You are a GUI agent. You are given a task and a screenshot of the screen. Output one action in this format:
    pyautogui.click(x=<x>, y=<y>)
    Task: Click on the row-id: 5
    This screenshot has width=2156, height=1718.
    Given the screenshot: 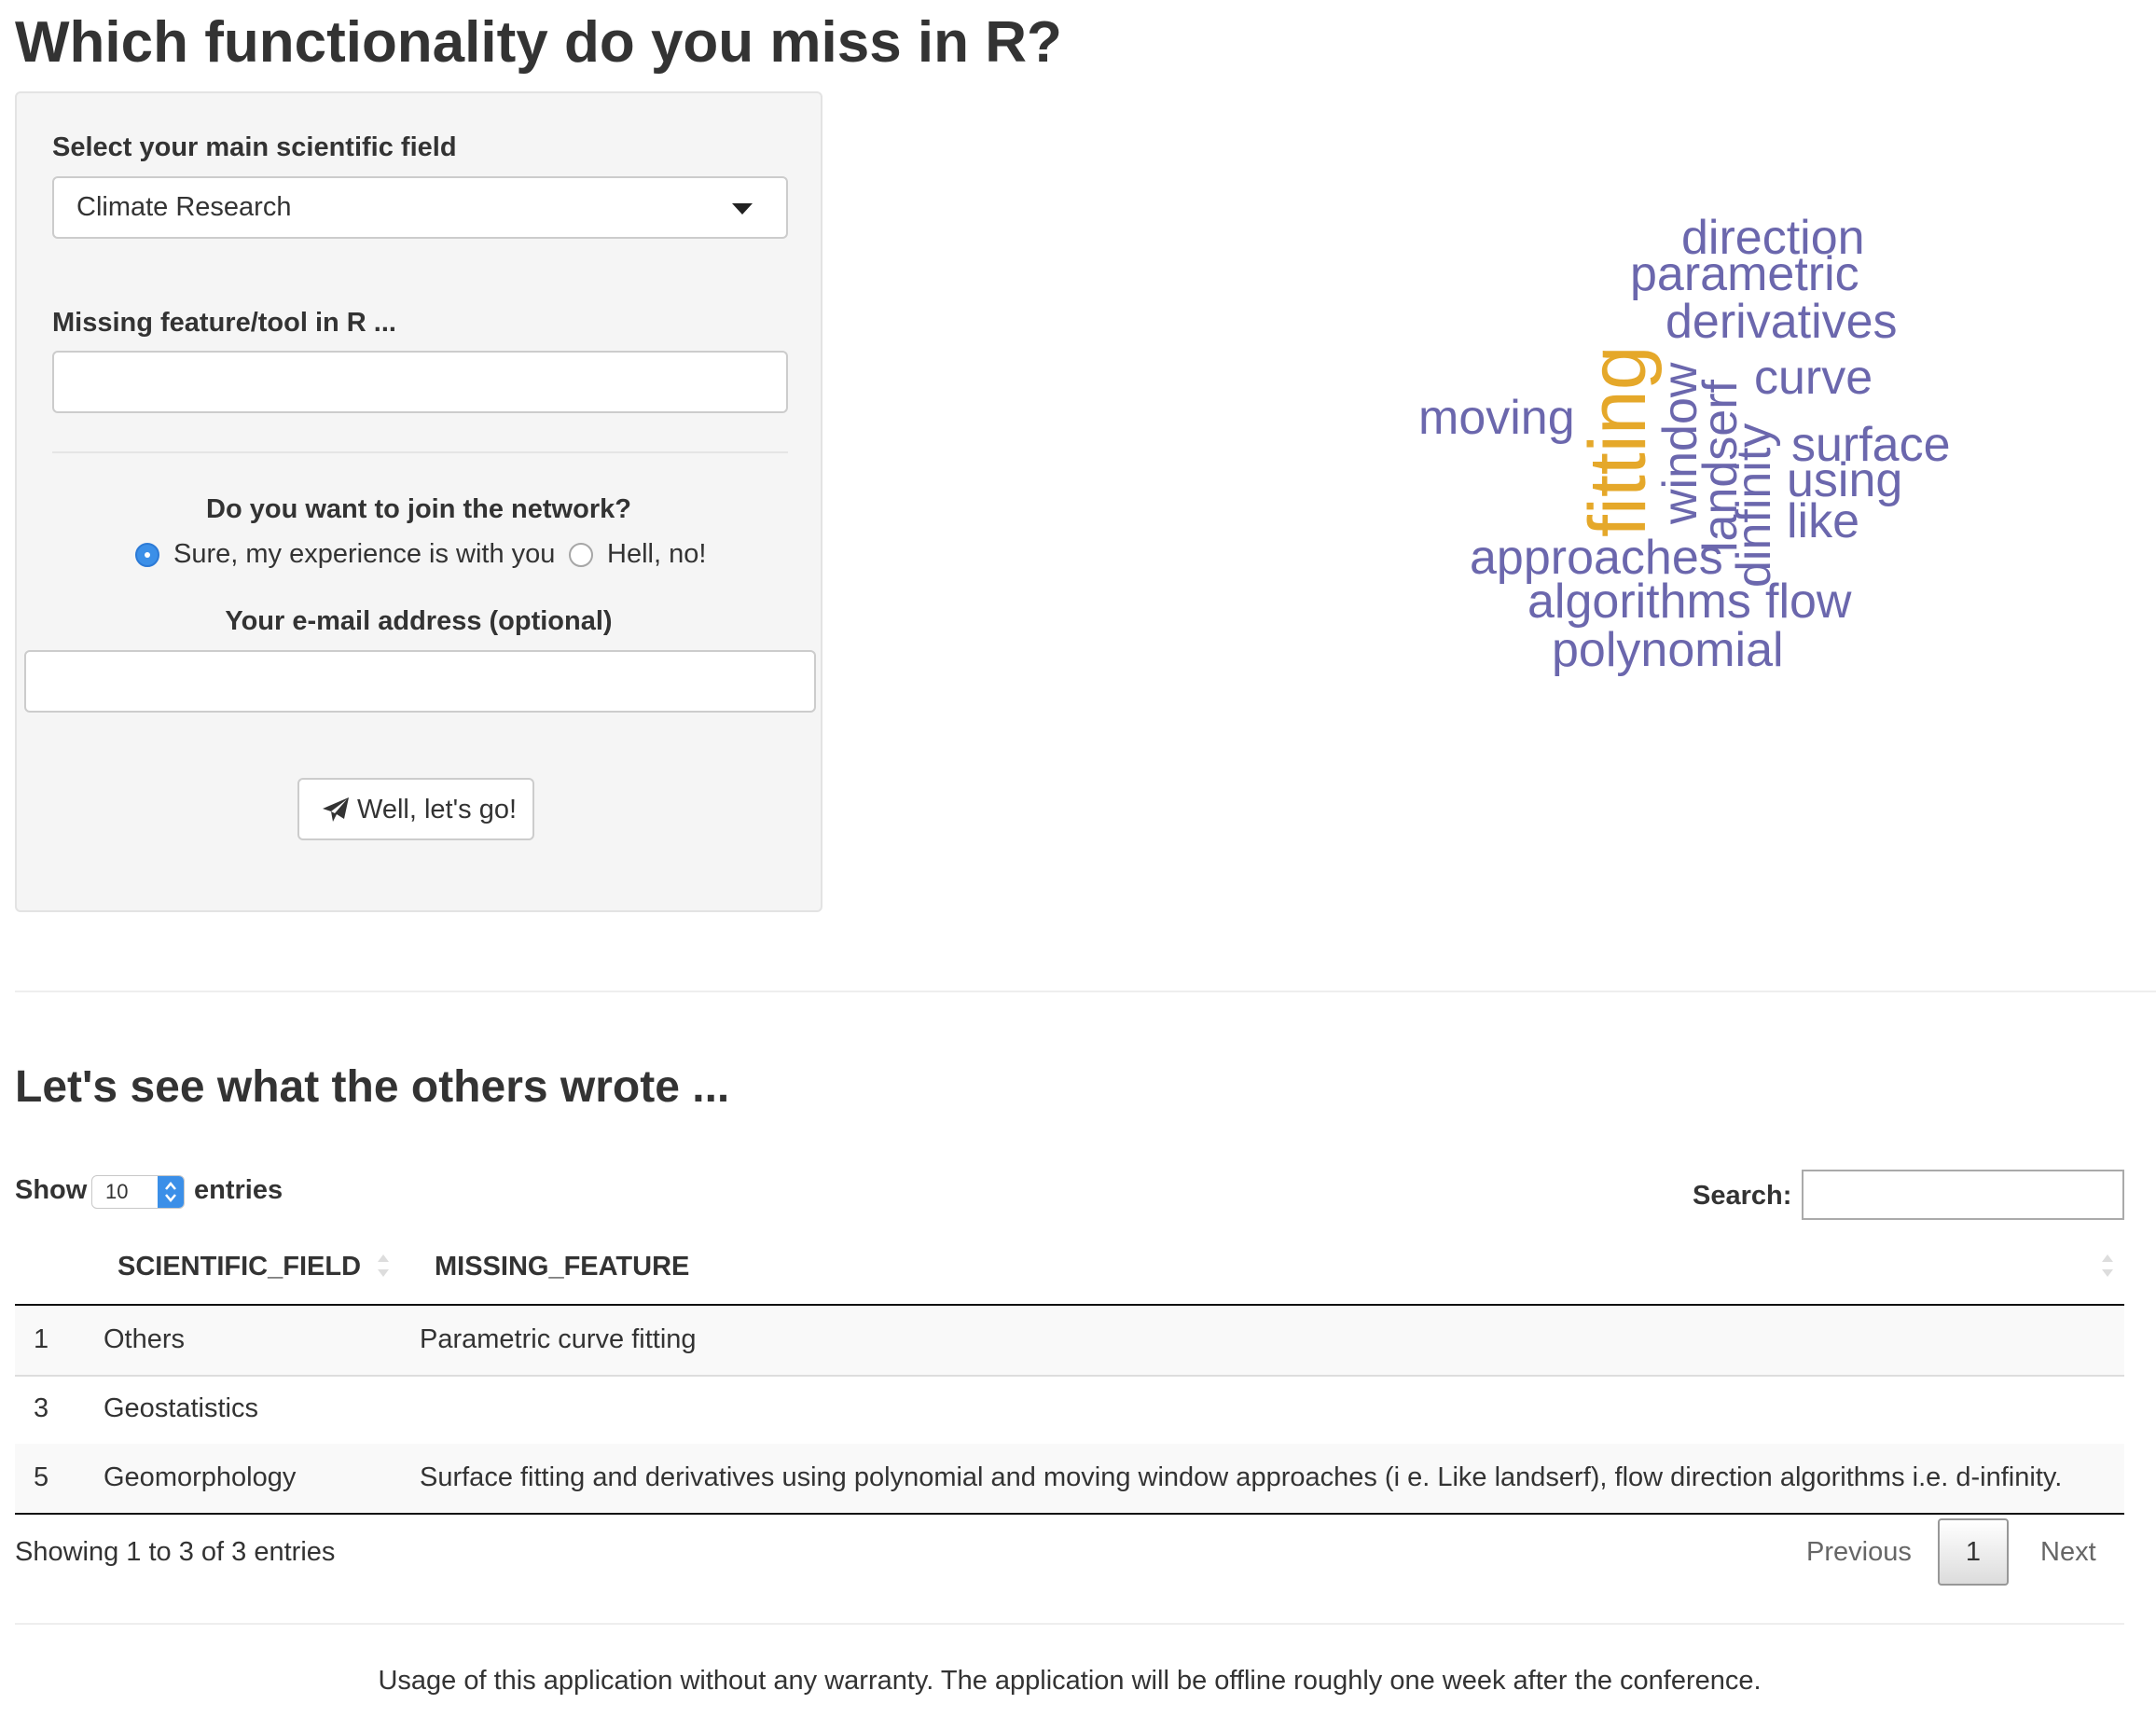 What is the action you would take?
    pyautogui.click(x=41, y=1477)
    